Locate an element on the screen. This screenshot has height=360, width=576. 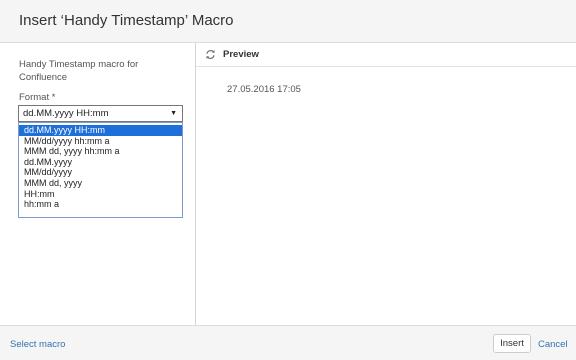
format-option: MM/dd/yyyy is located at coordinates (100, 172).